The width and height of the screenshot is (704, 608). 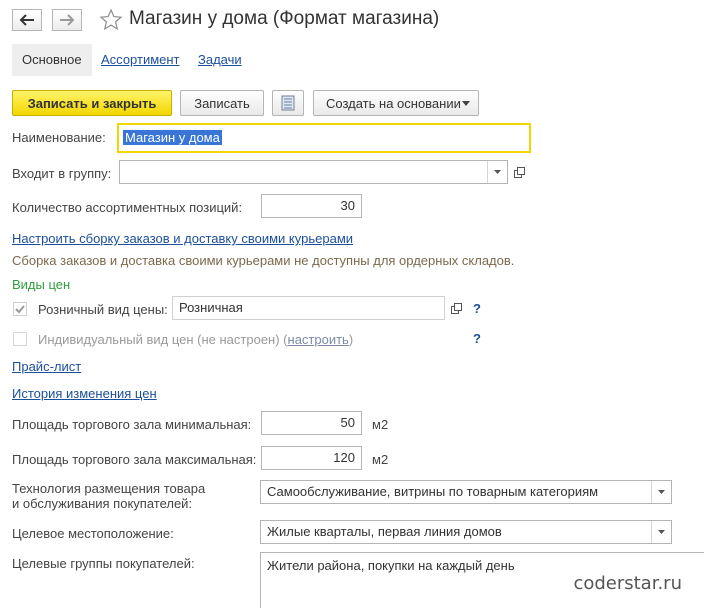 I want to click on customer-groups-value: Жители района, покупки на каждый день, so click(x=391, y=565).